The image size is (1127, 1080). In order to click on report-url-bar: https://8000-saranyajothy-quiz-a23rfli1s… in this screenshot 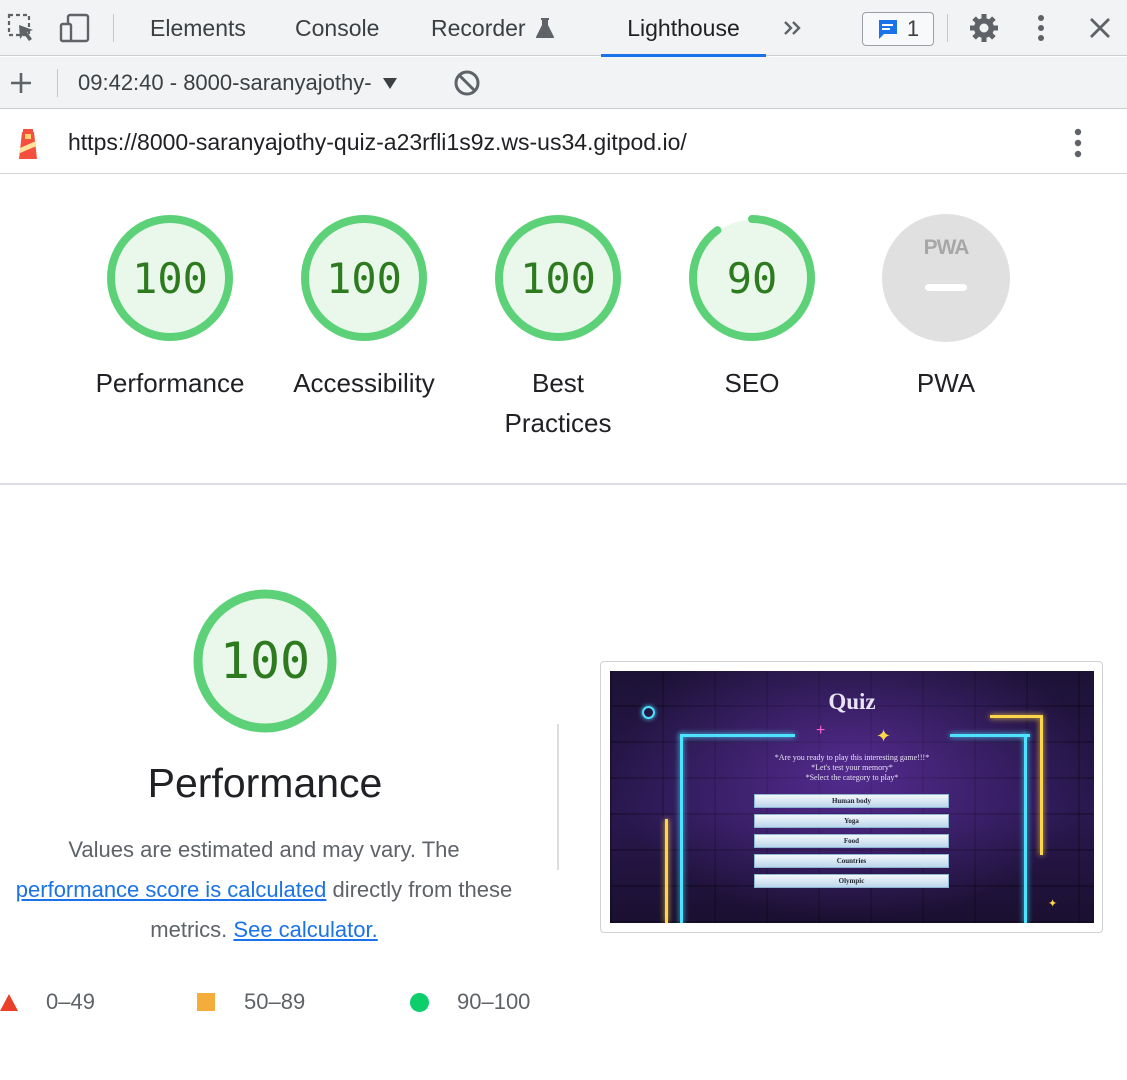, I will do `click(563, 142)`.